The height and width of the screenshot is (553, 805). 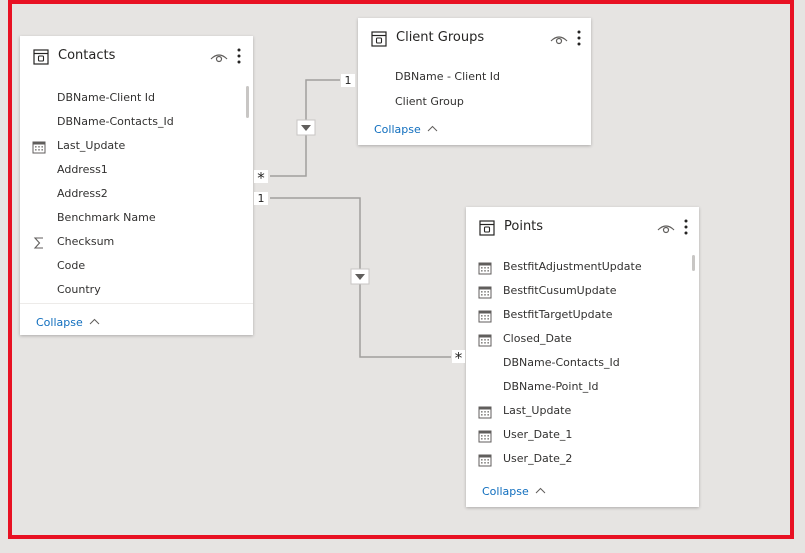 I want to click on field-label: Benchmark Name, so click(x=106, y=217).